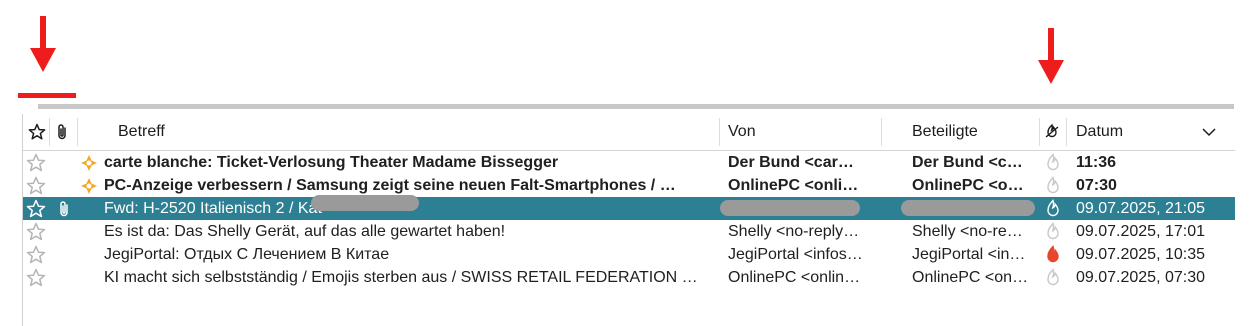 The height and width of the screenshot is (326, 1254). Describe the element at coordinates (1141, 254) in the screenshot. I see `message-date: 09.07.2025, 10:35` at that location.